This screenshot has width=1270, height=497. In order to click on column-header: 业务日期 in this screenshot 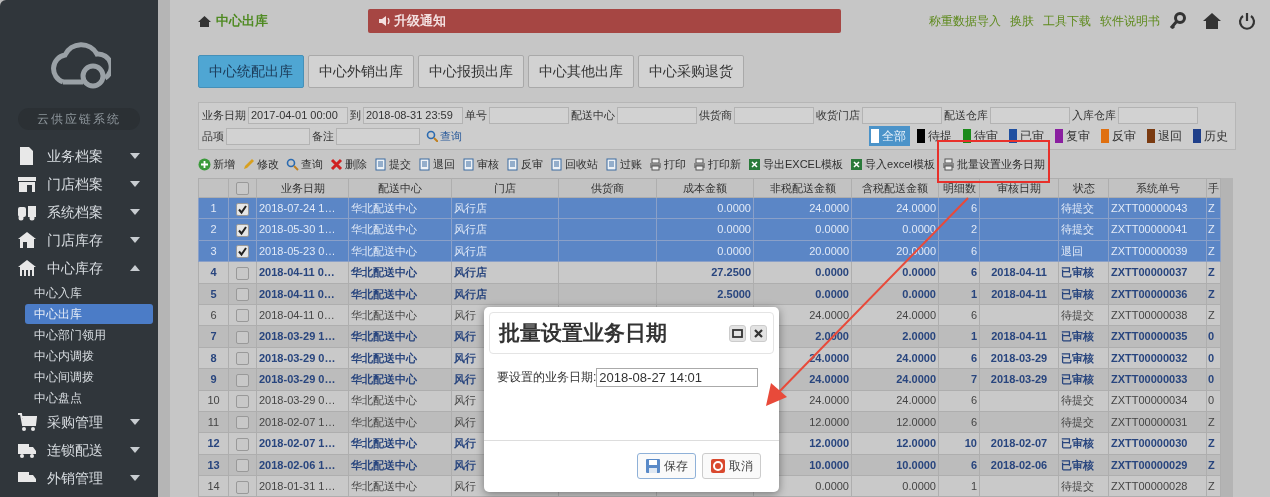, I will do `click(302, 188)`.